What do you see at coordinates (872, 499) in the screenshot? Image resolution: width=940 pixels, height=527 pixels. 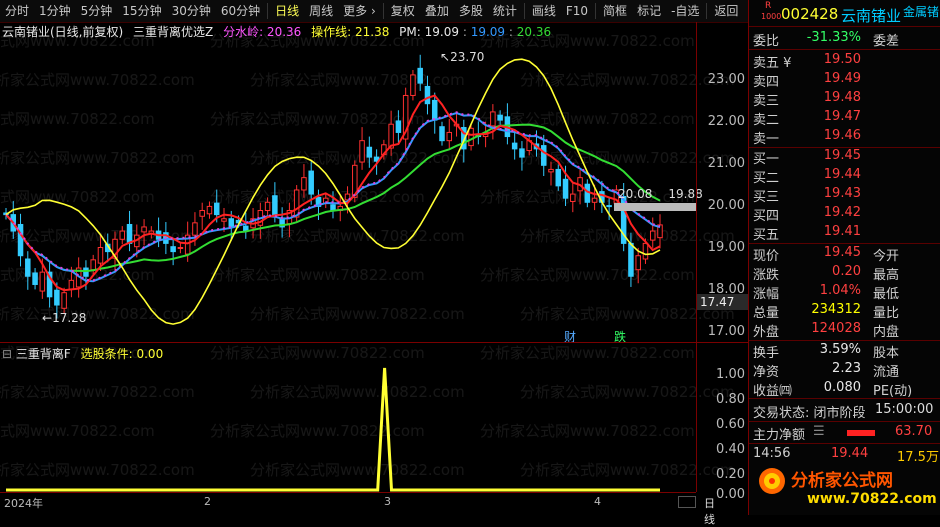 I see `brand-url: www.70822.com` at bounding box center [872, 499].